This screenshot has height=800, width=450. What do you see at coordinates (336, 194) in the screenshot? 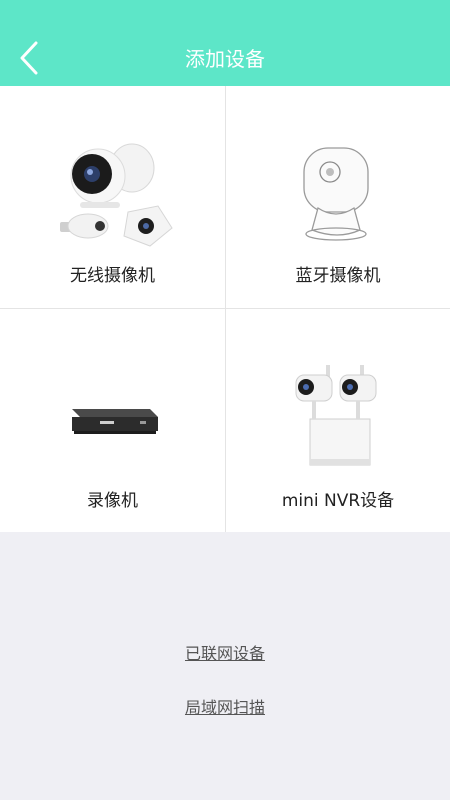
I see `bluetooth-camera-image` at bounding box center [336, 194].